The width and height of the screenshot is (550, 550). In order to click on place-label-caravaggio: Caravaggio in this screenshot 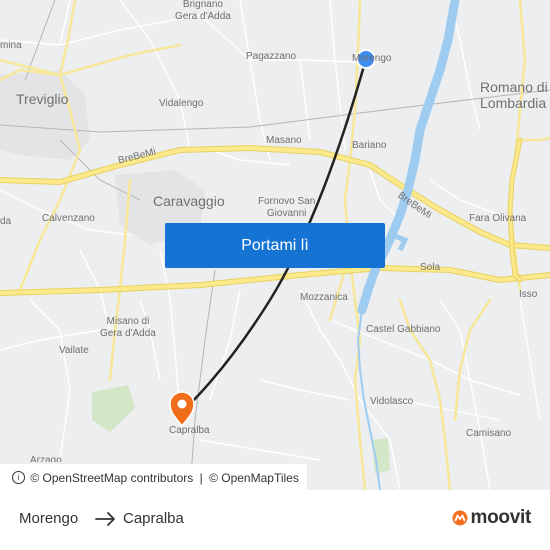, I will do `click(189, 201)`.